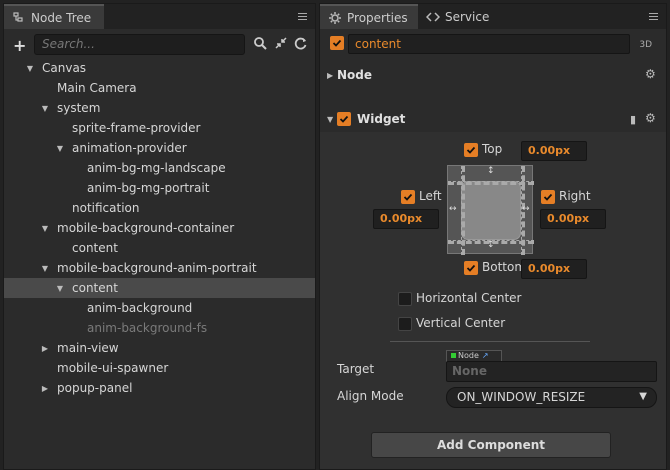 The image size is (670, 470). What do you see at coordinates (573, 219) in the screenshot?
I see `right-value-field: 0.00px` at bounding box center [573, 219].